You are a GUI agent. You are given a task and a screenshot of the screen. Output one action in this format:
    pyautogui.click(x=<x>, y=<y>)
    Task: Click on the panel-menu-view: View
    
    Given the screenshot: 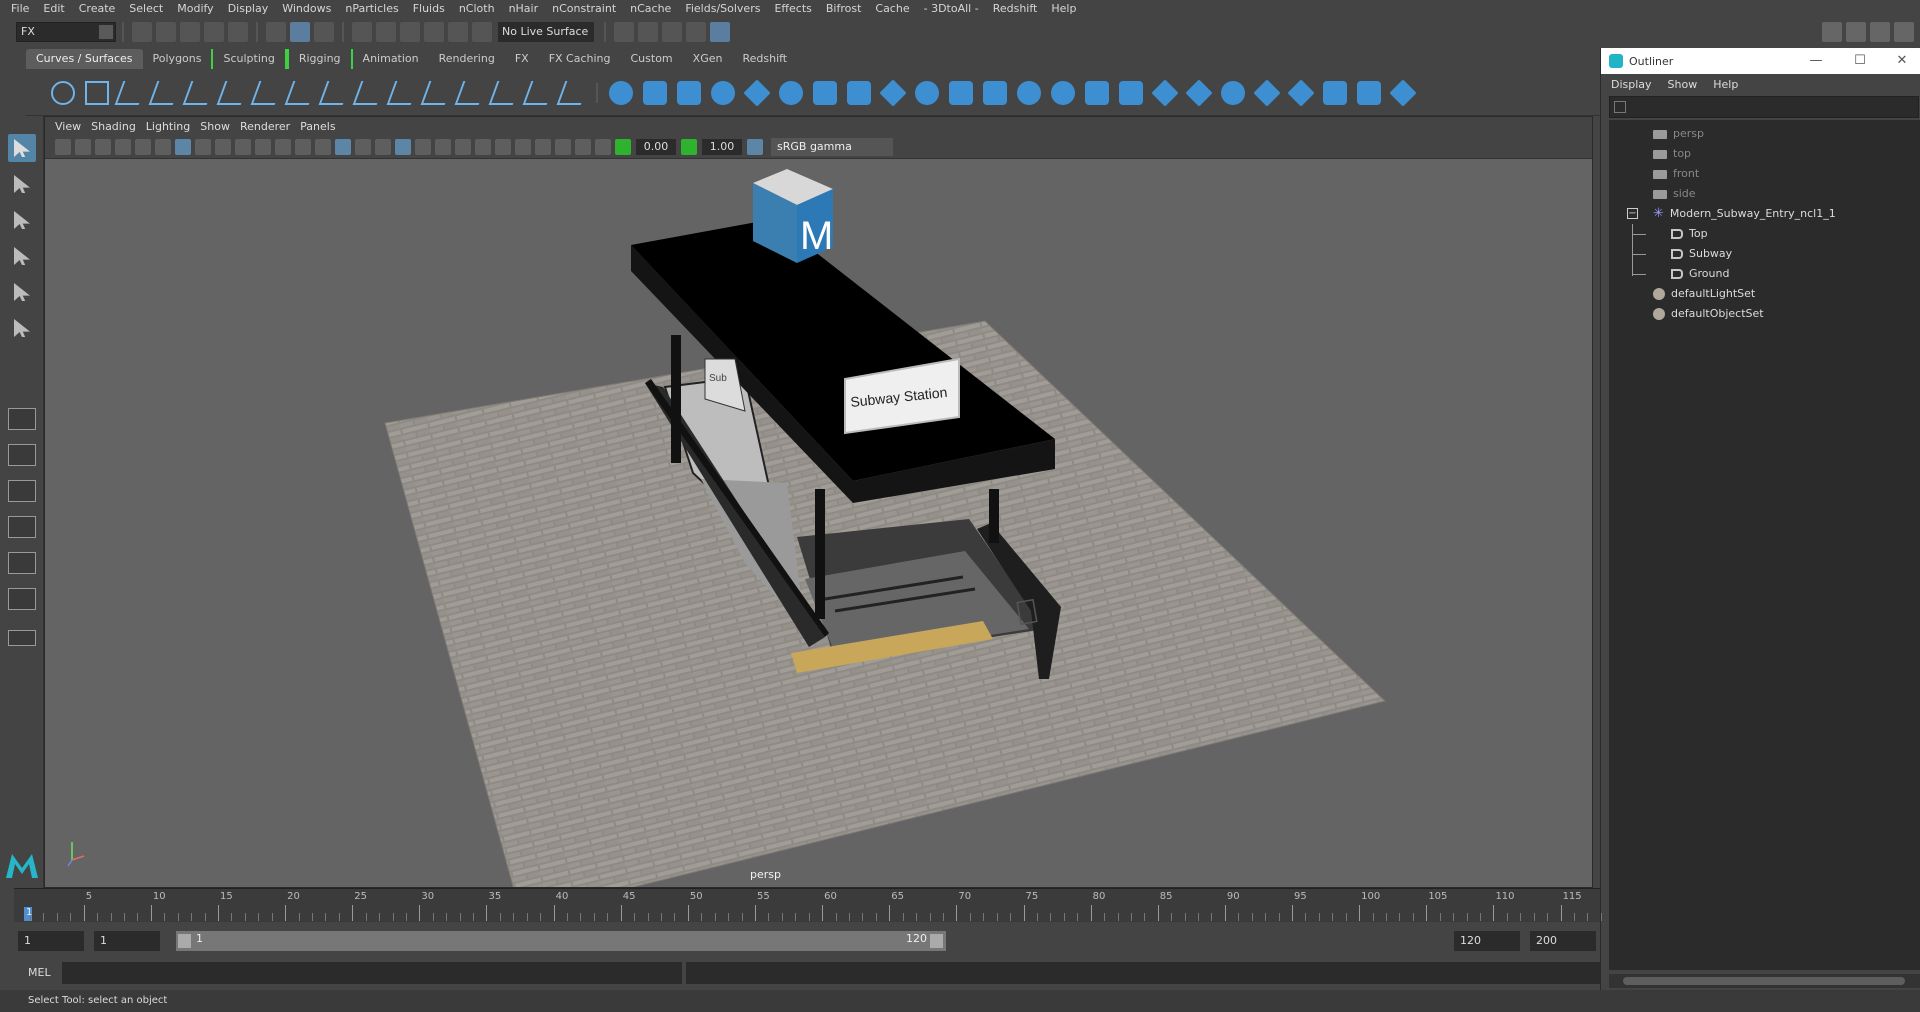 What is the action you would take?
    pyautogui.click(x=73, y=126)
    